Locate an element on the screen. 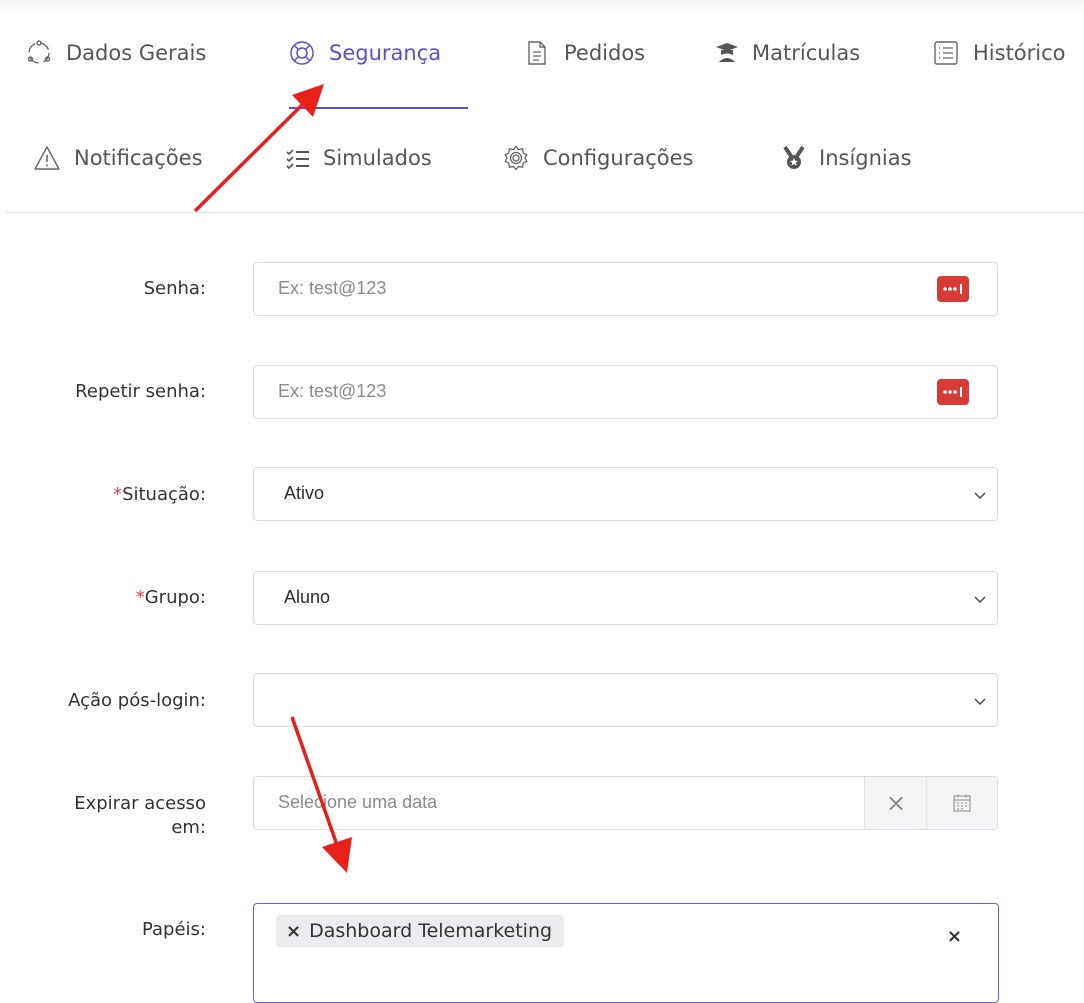 The image size is (1084, 1003). papeis-multiselect: × Dashboard Telemarketing × is located at coordinates (626, 953).